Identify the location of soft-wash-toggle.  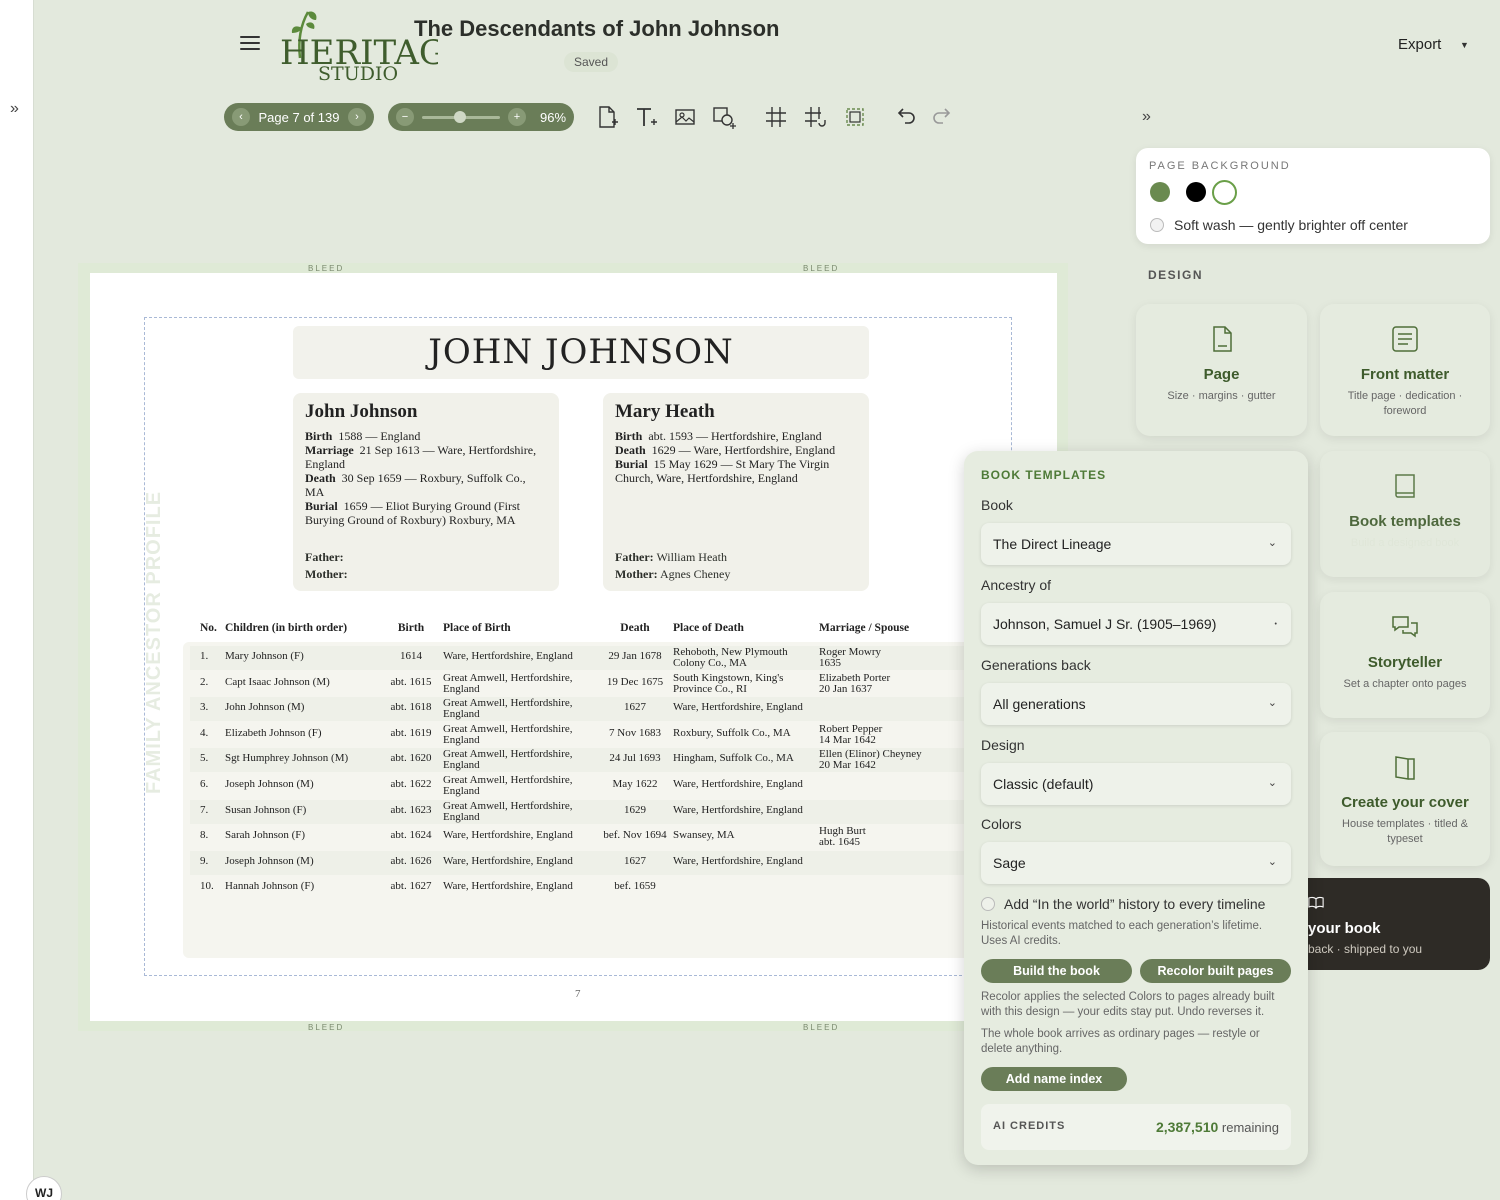
(1157, 225).